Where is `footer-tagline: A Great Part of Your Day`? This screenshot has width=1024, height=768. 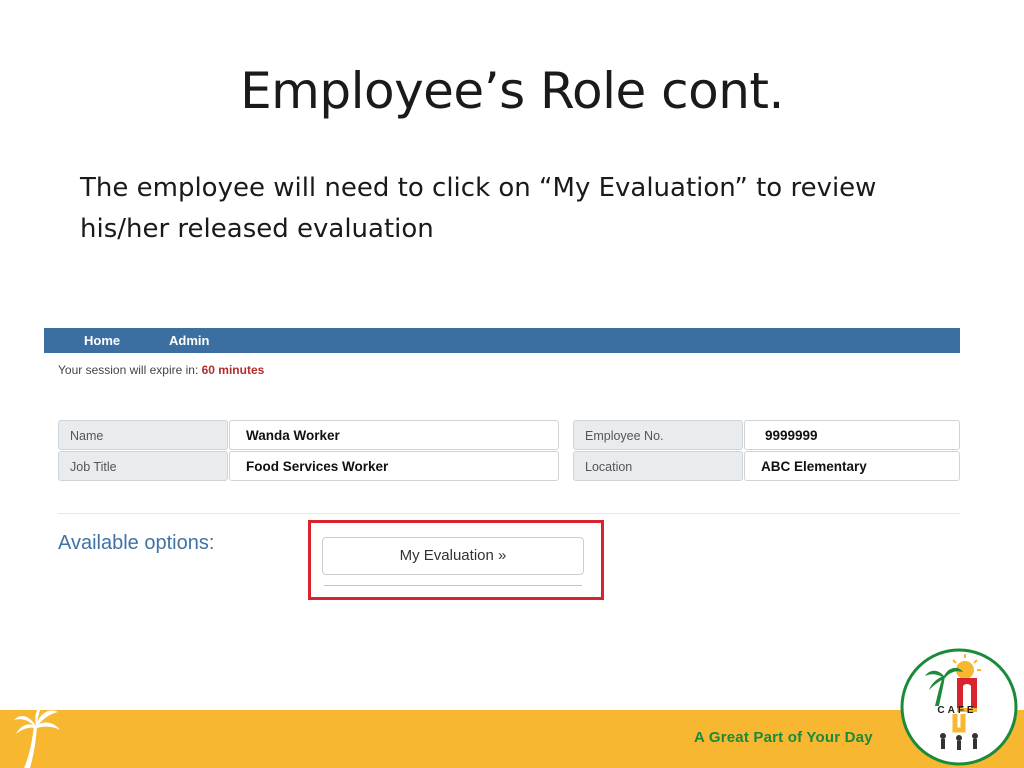 footer-tagline: A Great Part of Your Day is located at coordinates (783, 737).